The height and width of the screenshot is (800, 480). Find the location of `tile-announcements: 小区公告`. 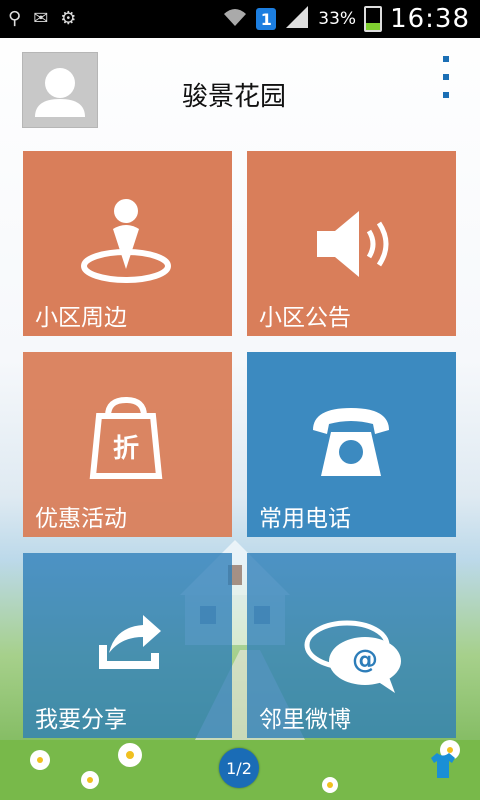

tile-announcements: 小区公告 is located at coordinates (351, 243).